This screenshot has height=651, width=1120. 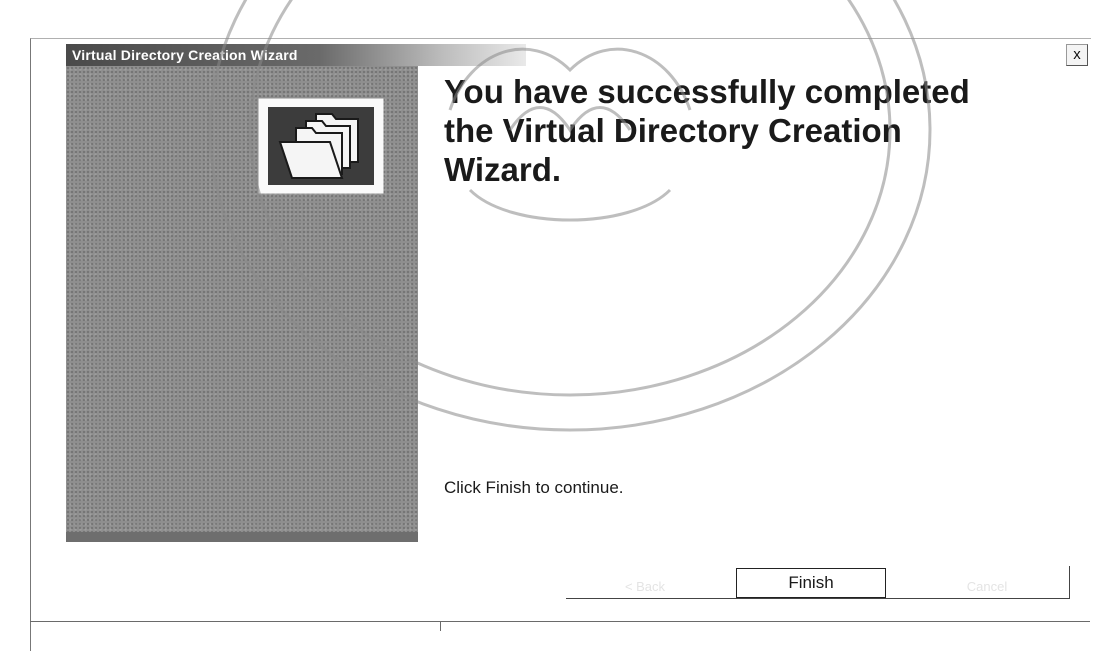 What do you see at coordinates (560, 621) in the screenshot?
I see `bottom-divider` at bounding box center [560, 621].